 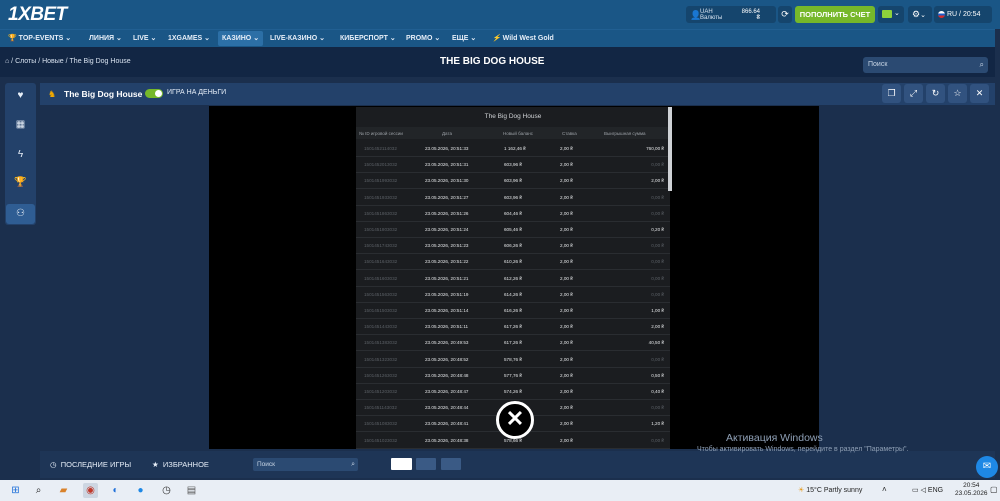 I want to click on balance-cell: 610,26 ₴, so click(x=513, y=262).